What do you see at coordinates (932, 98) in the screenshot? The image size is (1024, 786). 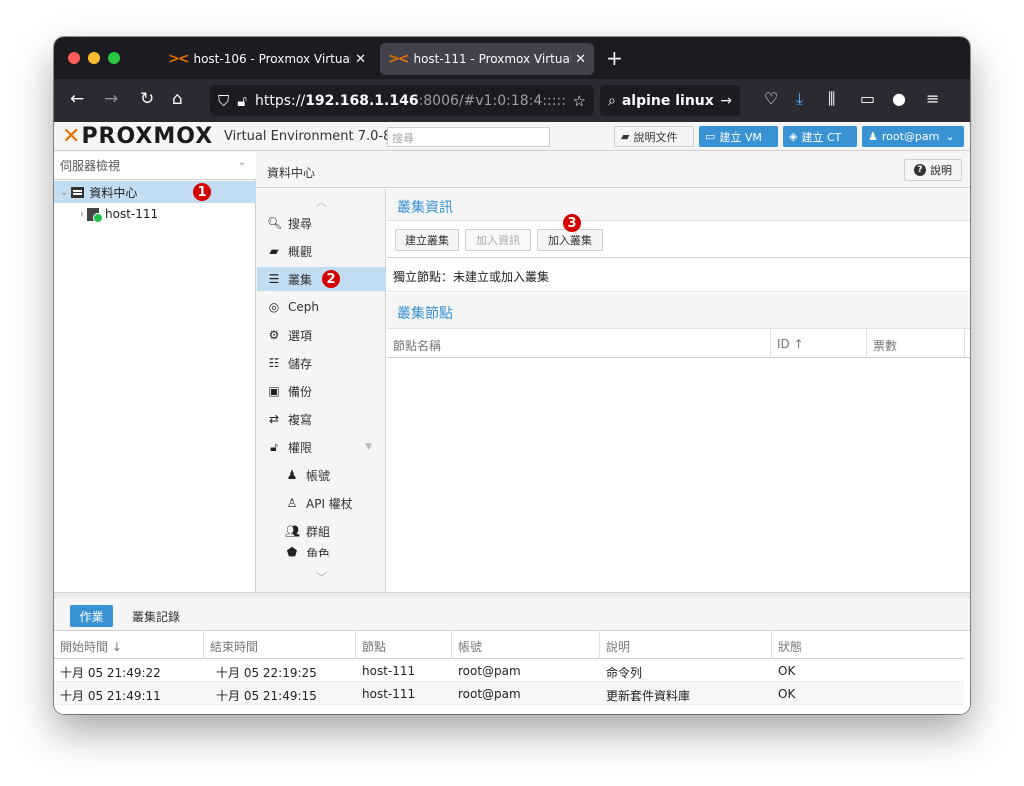 I see `hamburger-menu-icon: ≡` at bounding box center [932, 98].